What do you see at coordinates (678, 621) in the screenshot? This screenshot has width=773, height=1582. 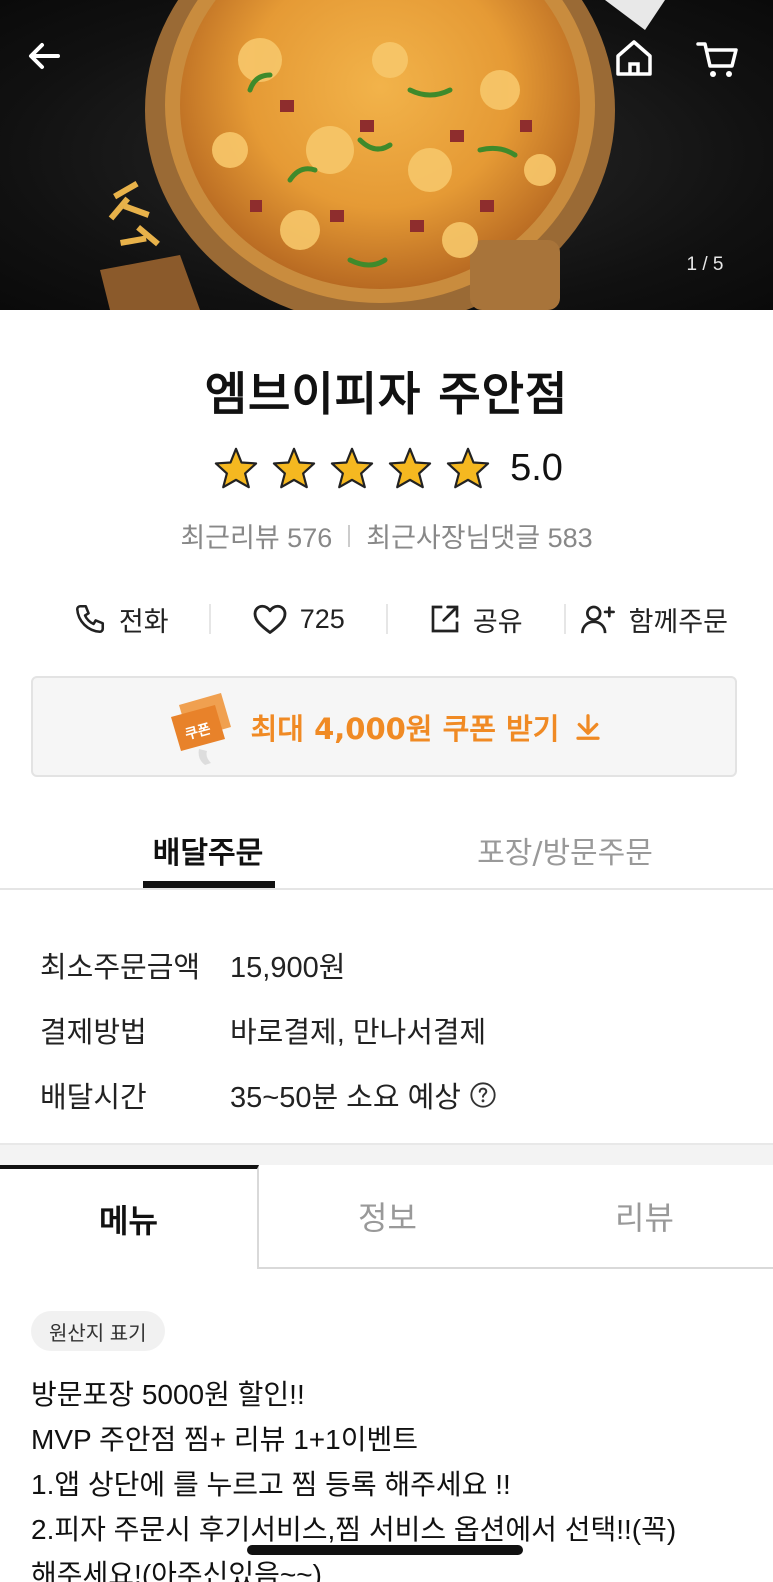 I see `group-order-label: 함께주문` at bounding box center [678, 621].